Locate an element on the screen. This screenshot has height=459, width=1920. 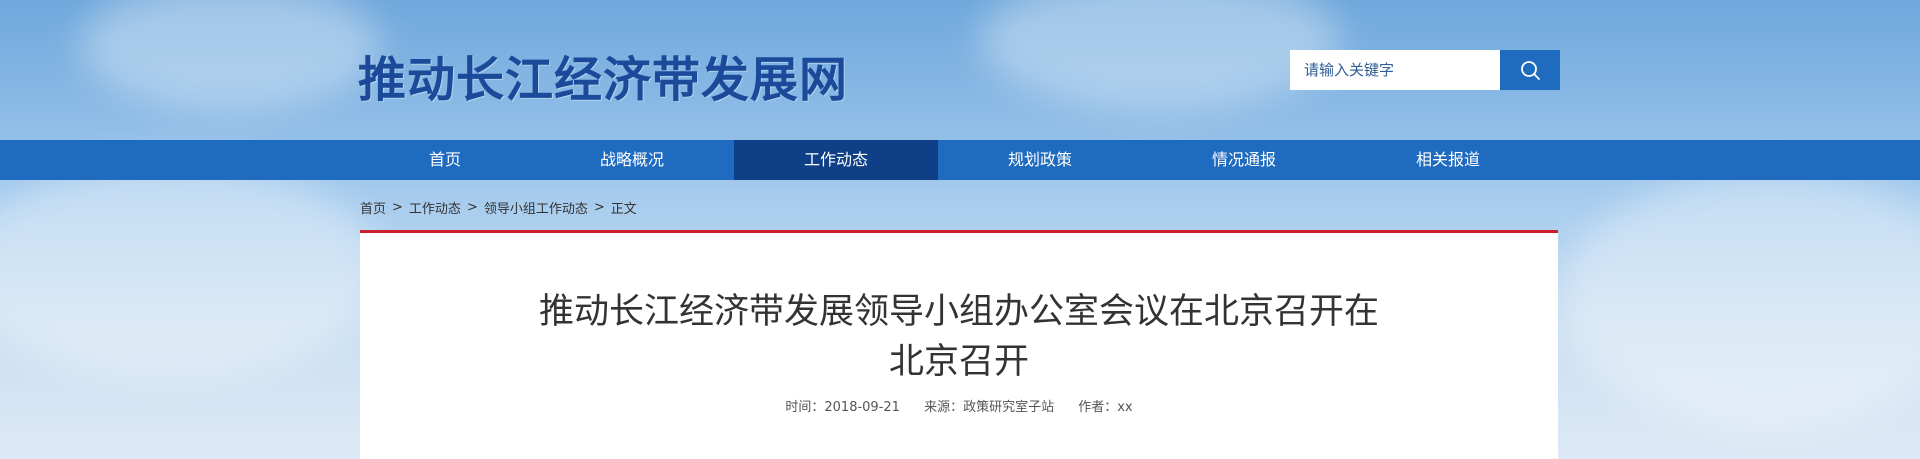
nav-item-briefings: 情况通报 is located at coordinates (1244, 160).